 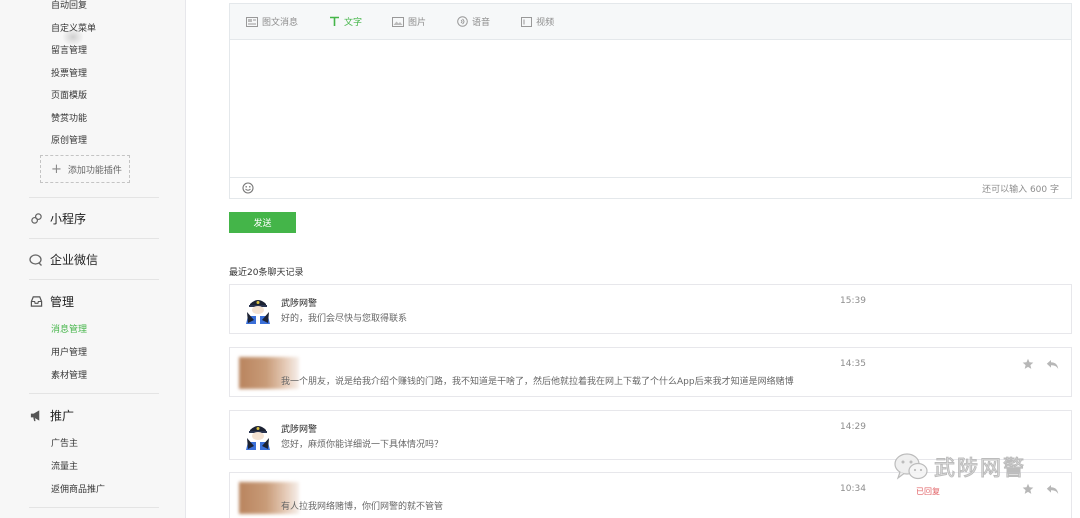 What do you see at coordinates (853, 364) in the screenshot?
I see `message-time: 14:35` at bounding box center [853, 364].